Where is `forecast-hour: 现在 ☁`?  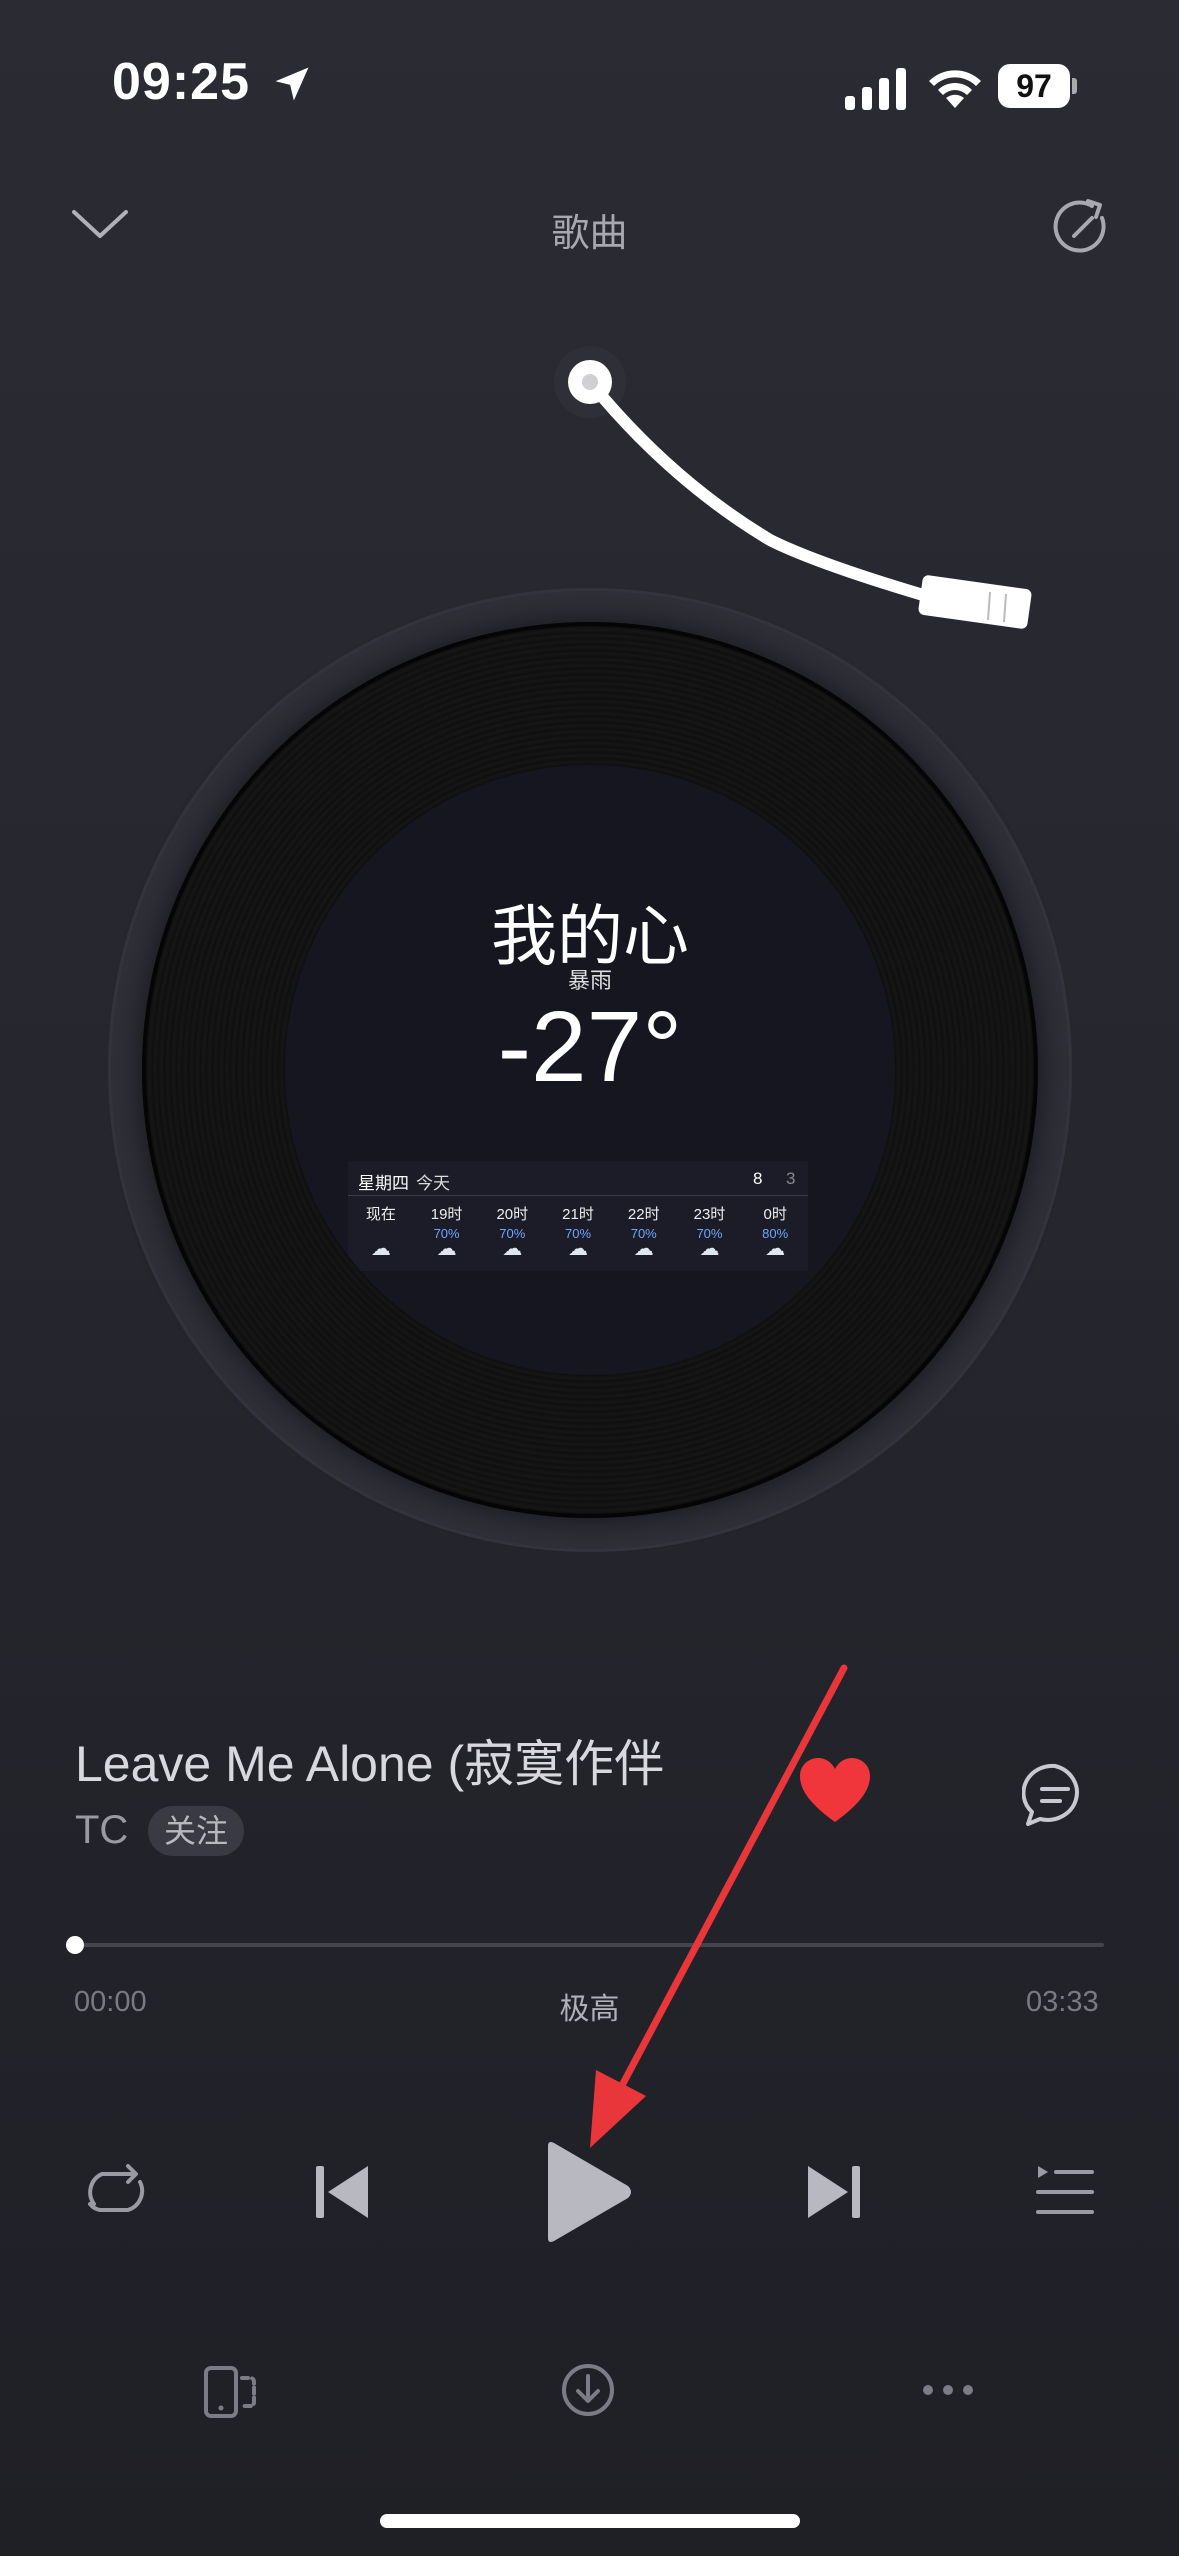 forecast-hour: 现在 ☁ is located at coordinates (381, 1234).